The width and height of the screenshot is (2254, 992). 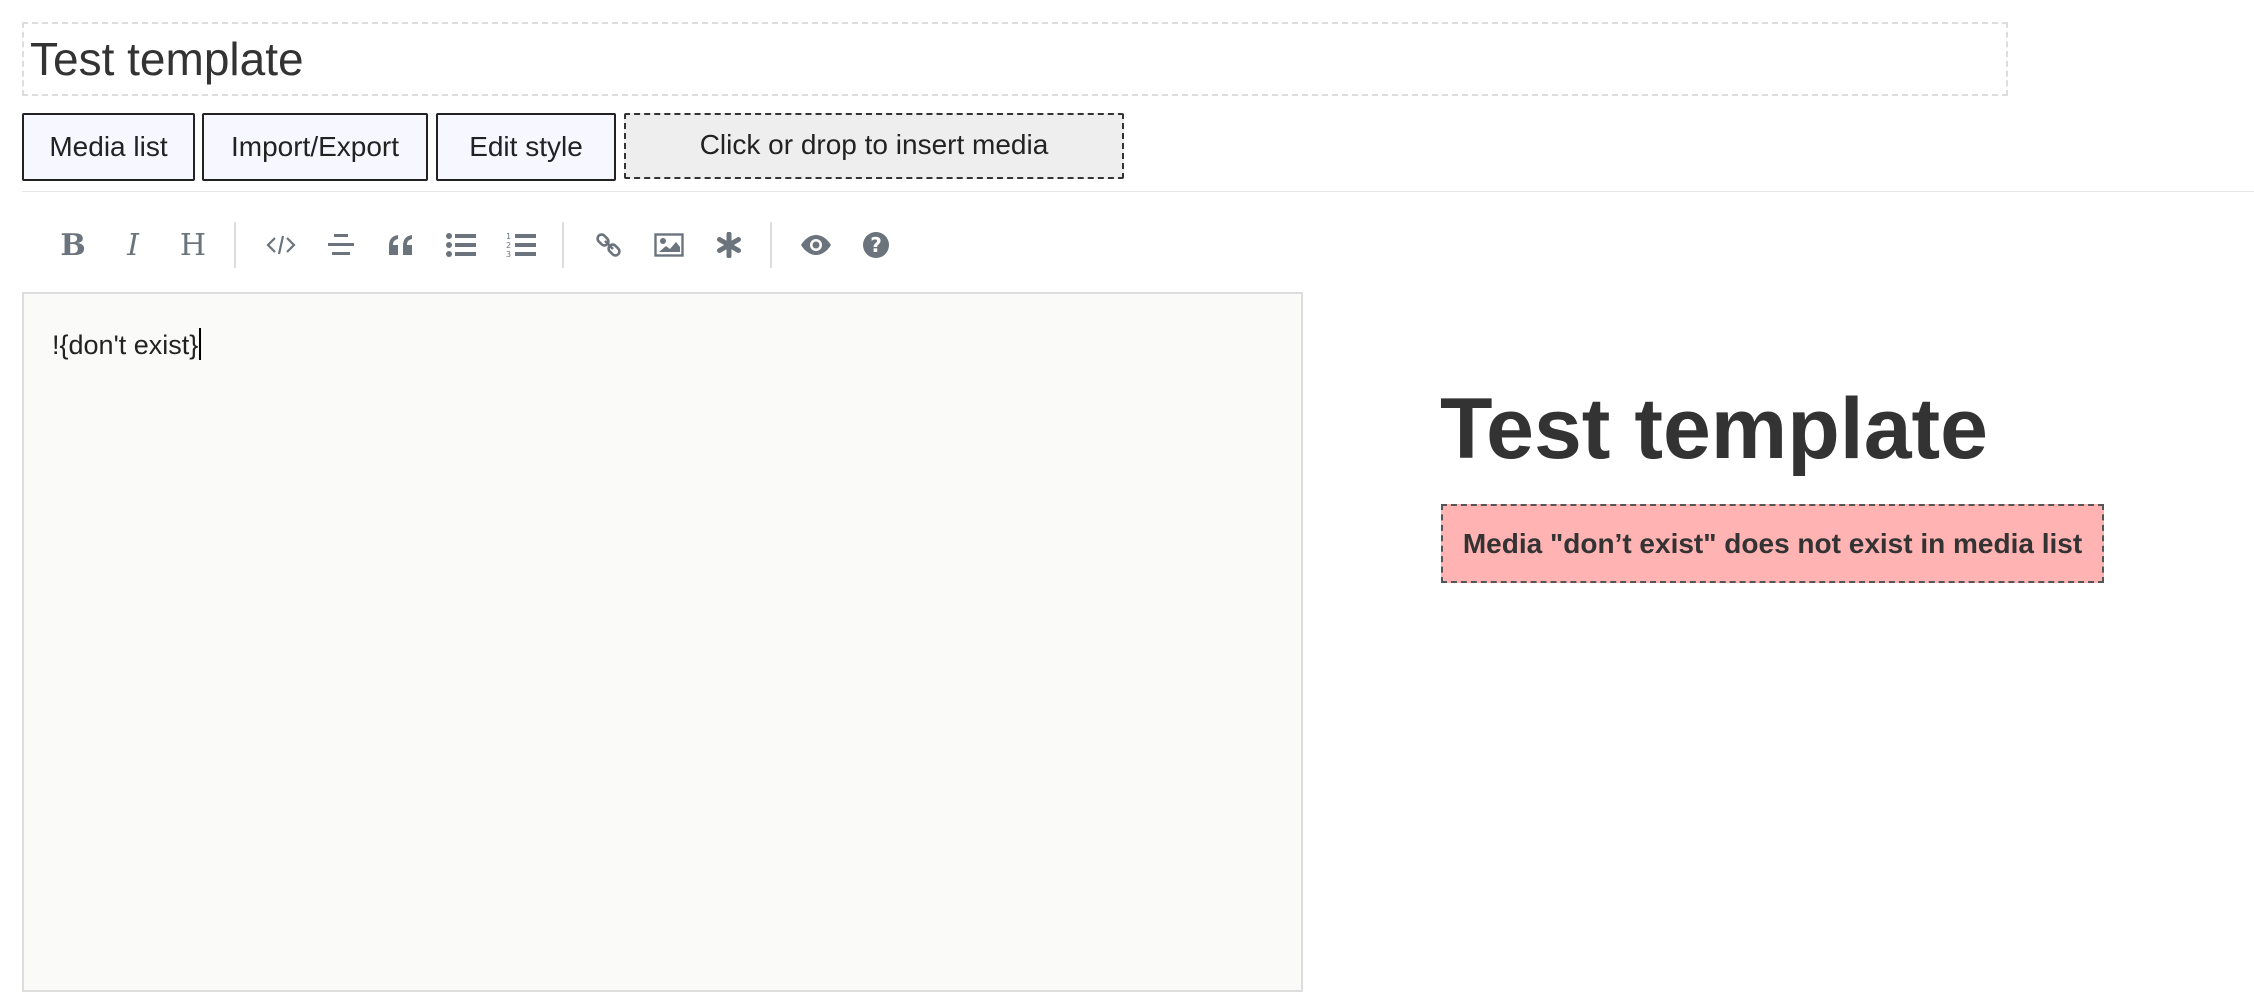 I want to click on special-button, so click(x=729, y=245).